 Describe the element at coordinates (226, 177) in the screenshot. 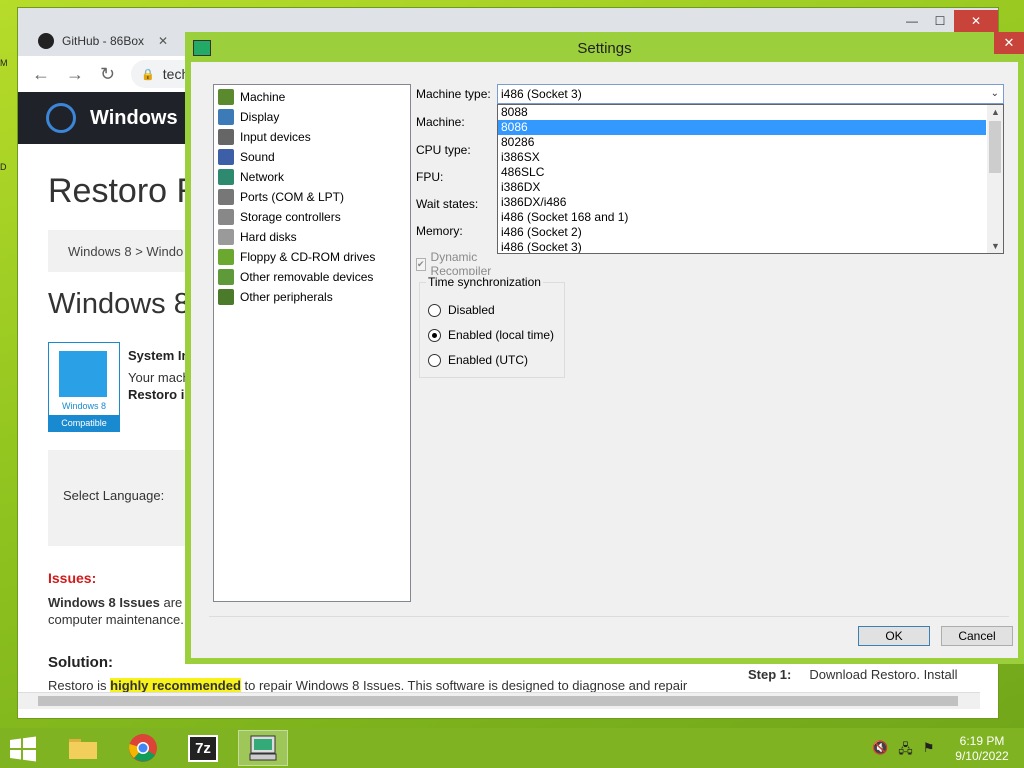

I see `network-icon` at that location.